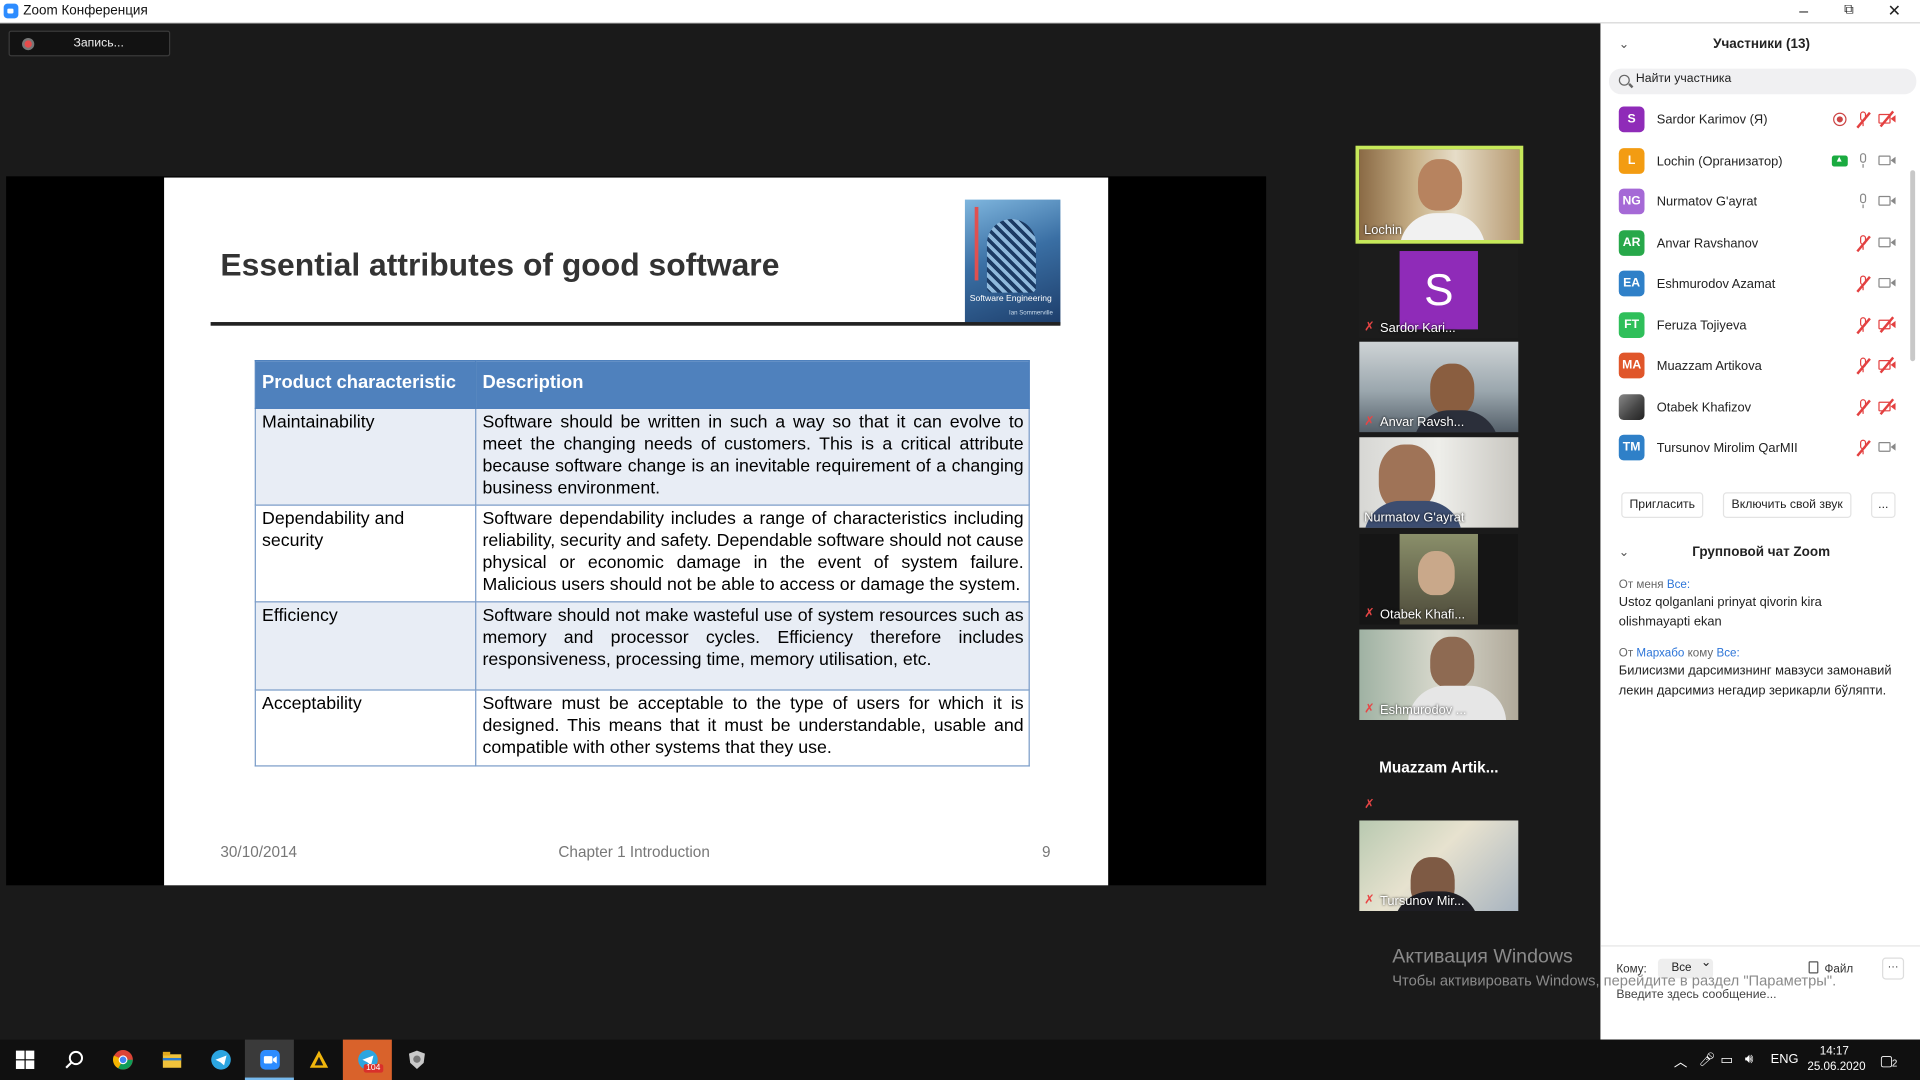  What do you see at coordinates (1834, 1051) in the screenshot?
I see `clock-time: 14:17` at bounding box center [1834, 1051].